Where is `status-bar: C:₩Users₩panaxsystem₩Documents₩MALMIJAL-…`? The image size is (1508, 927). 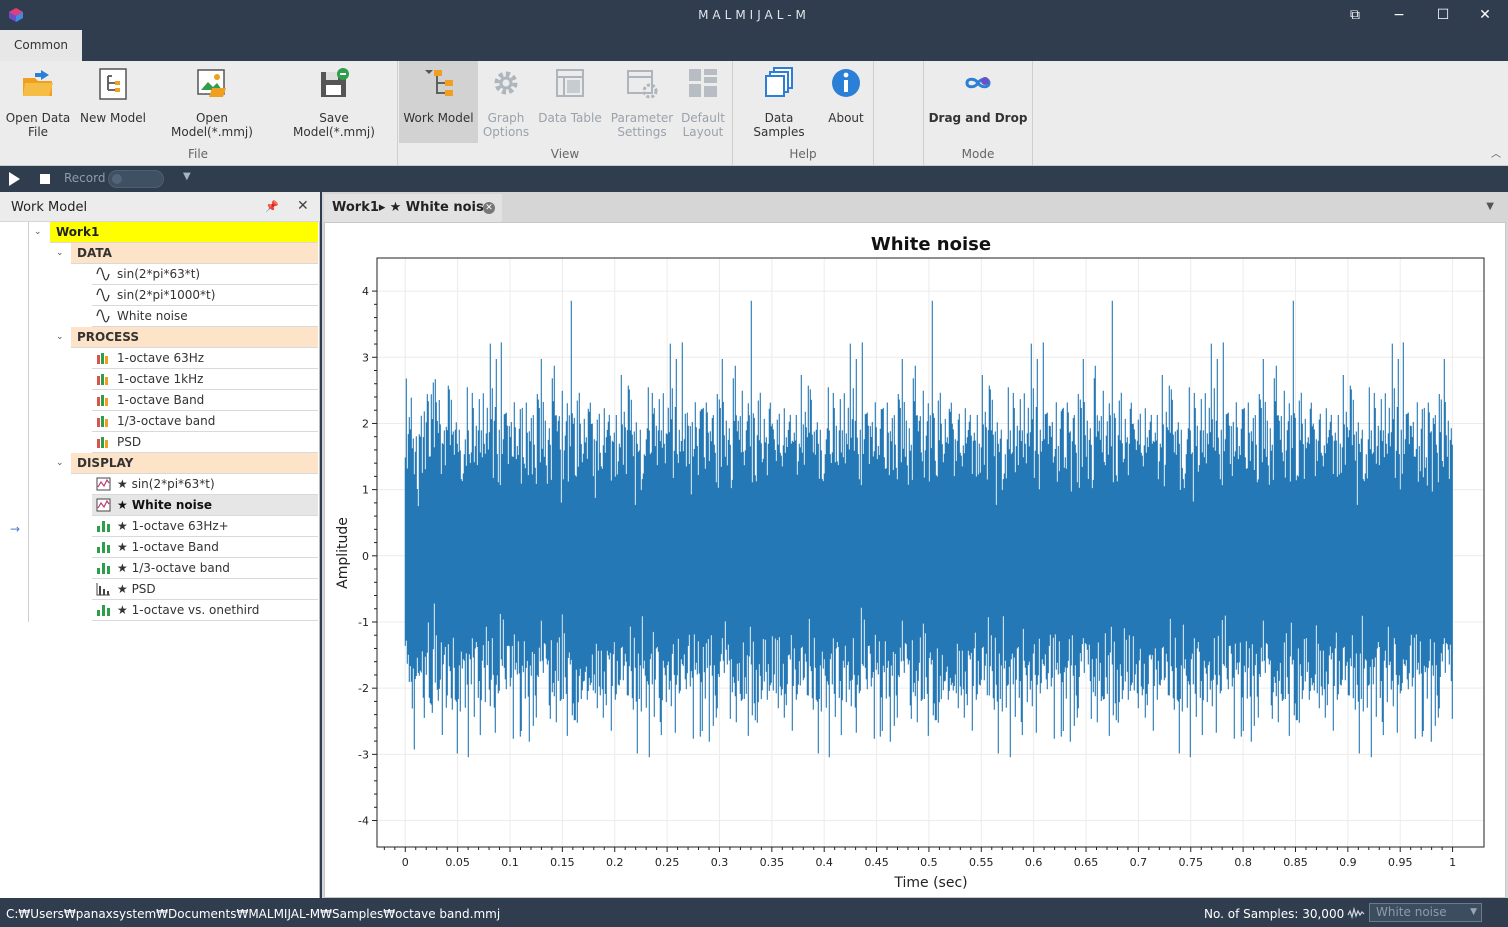
status-bar: C:₩Users₩panaxsystem₩Documents₩MALMIJAL-… is located at coordinates (754, 912).